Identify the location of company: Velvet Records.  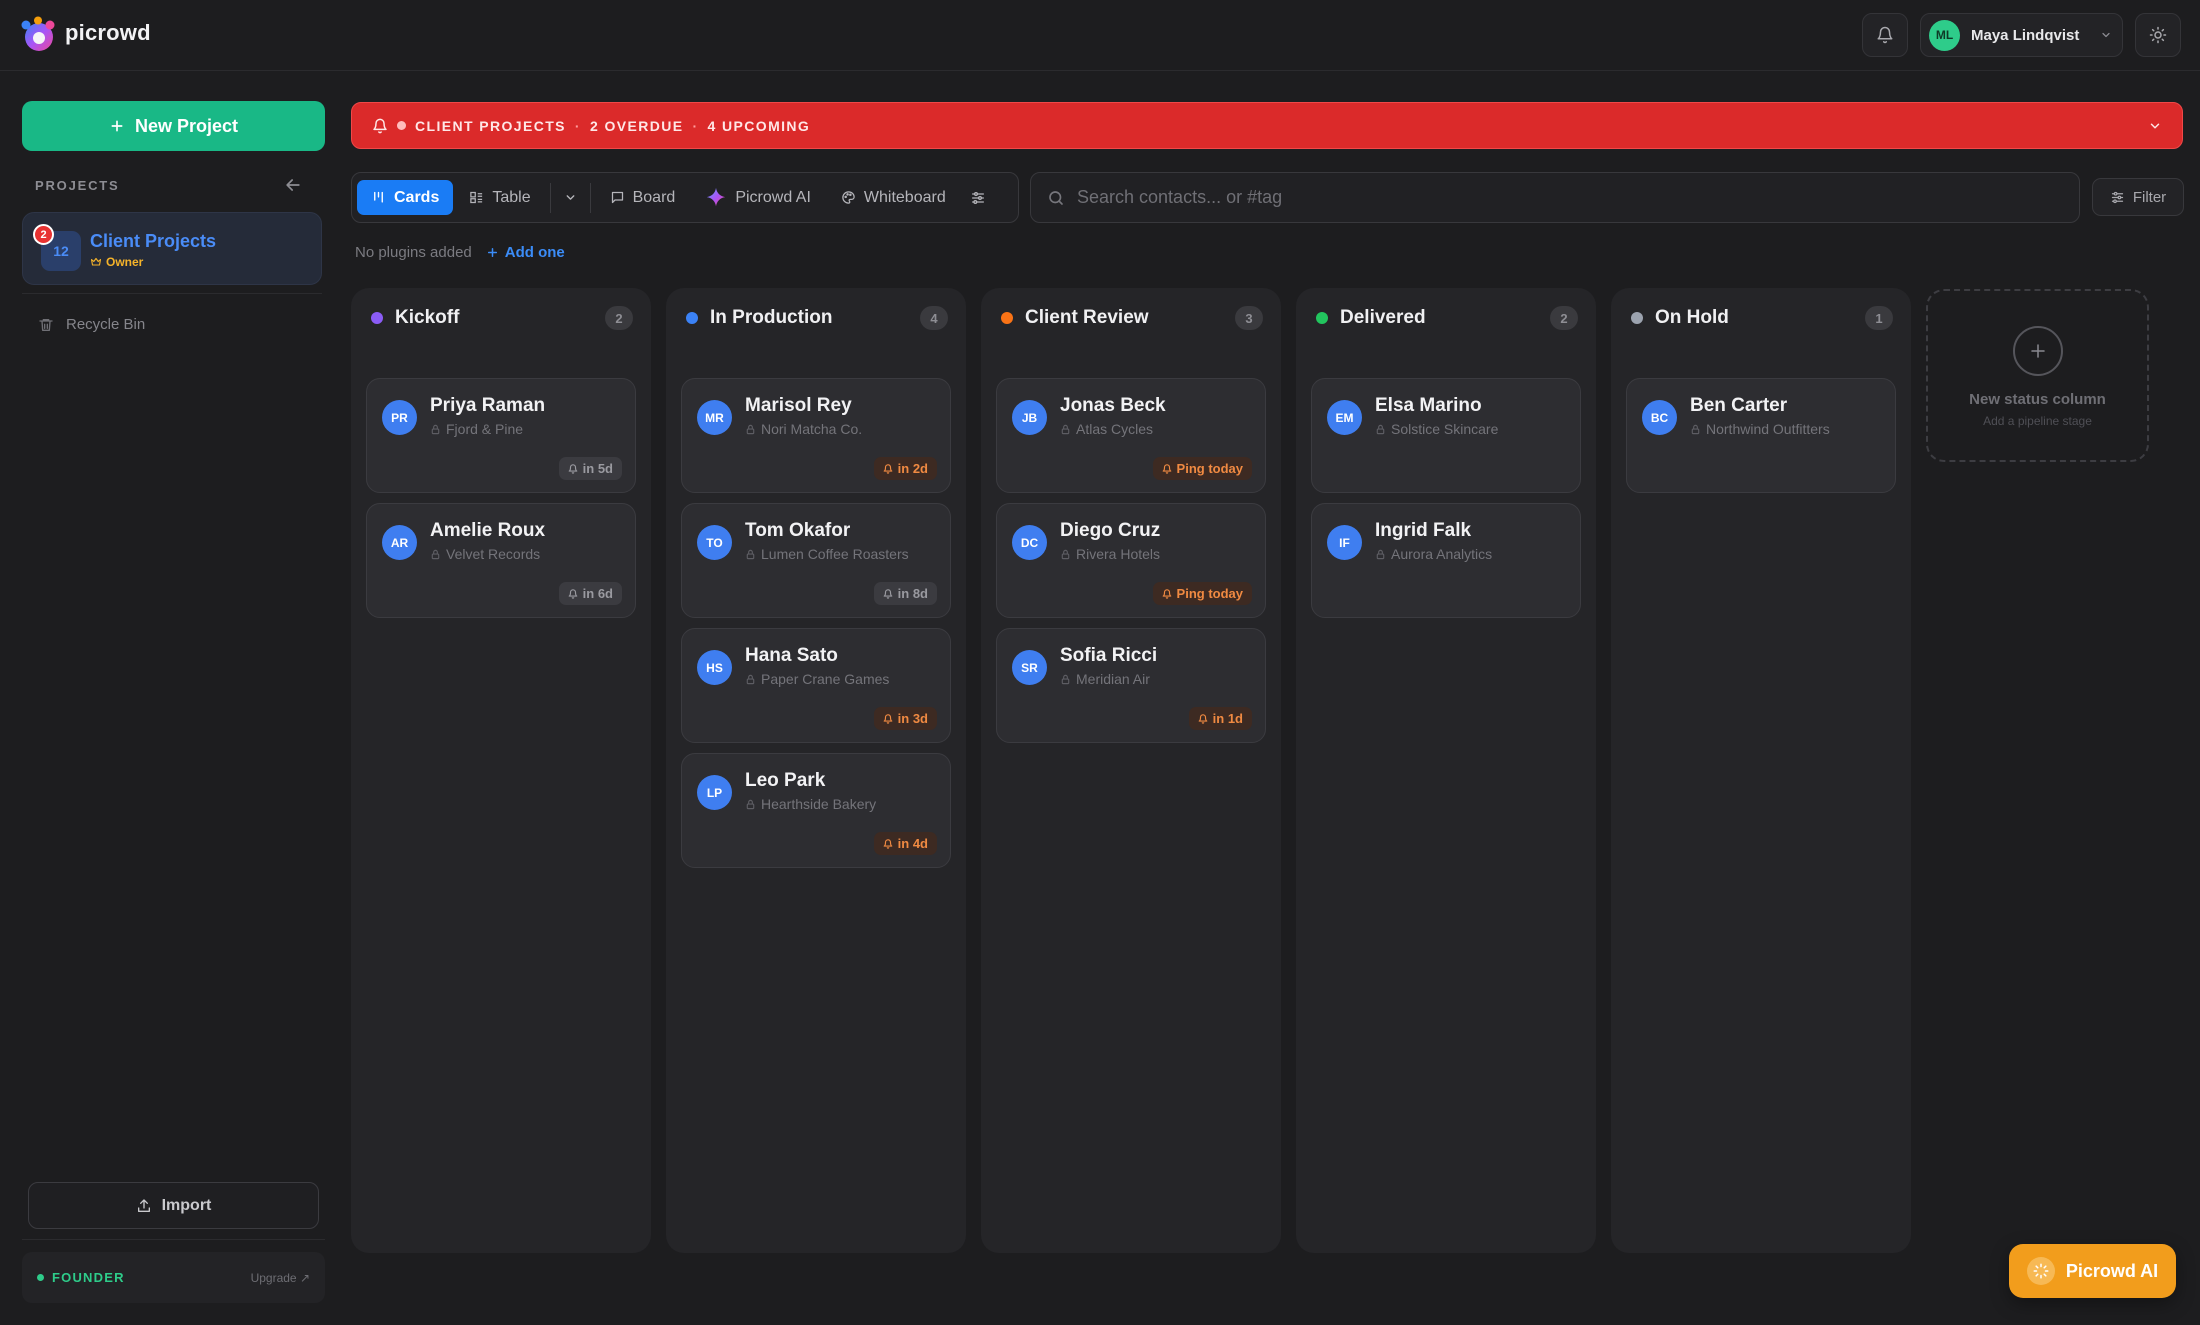
(485, 554).